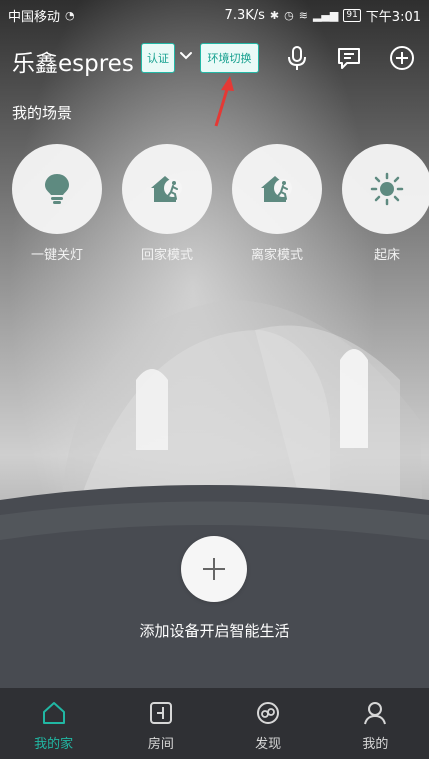  What do you see at coordinates (303, 15) in the screenshot?
I see `wifi-icon: ≋` at bounding box center [303, 15].